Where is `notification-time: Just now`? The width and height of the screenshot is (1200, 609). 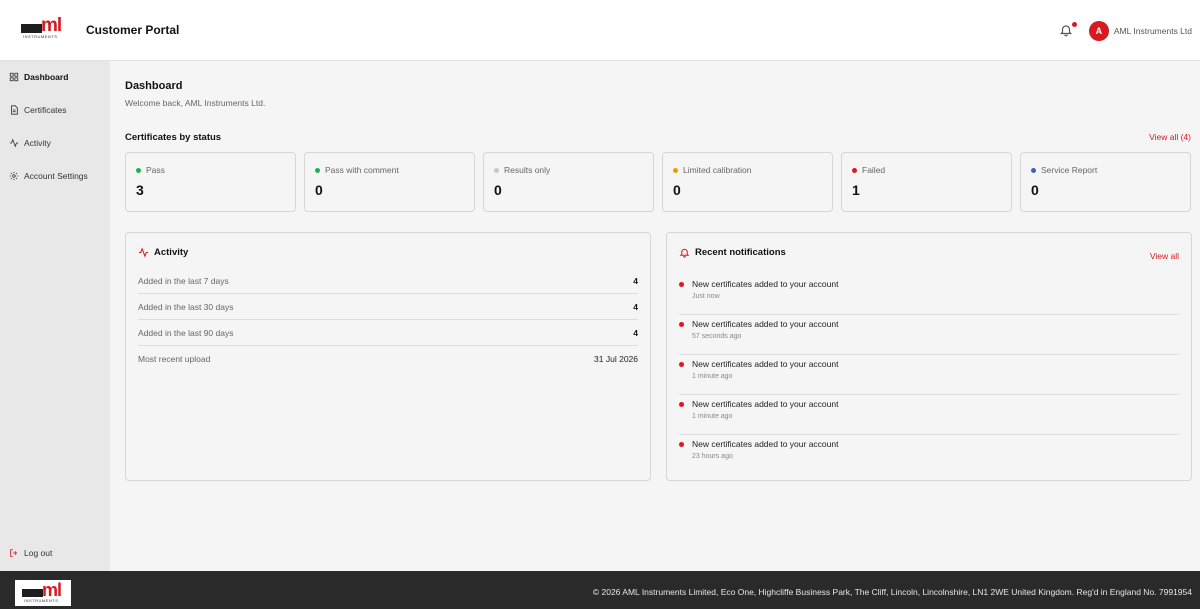 notification-time: Just now is located at coordinates (706, 296).